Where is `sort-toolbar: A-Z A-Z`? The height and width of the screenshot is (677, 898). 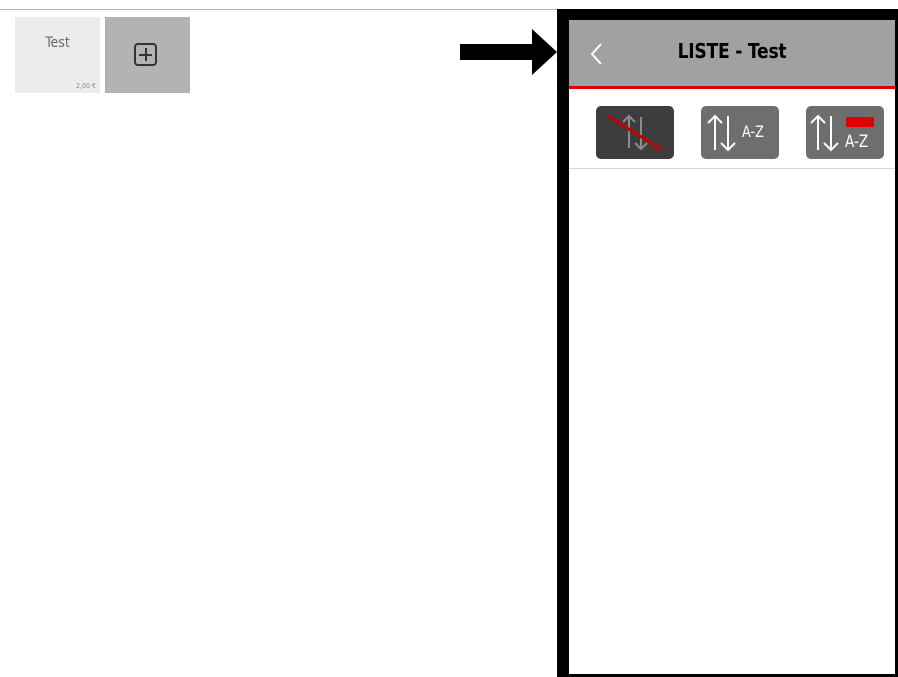 sort-toolbar: A-Z A-Z is located at coordinates (732, 129).